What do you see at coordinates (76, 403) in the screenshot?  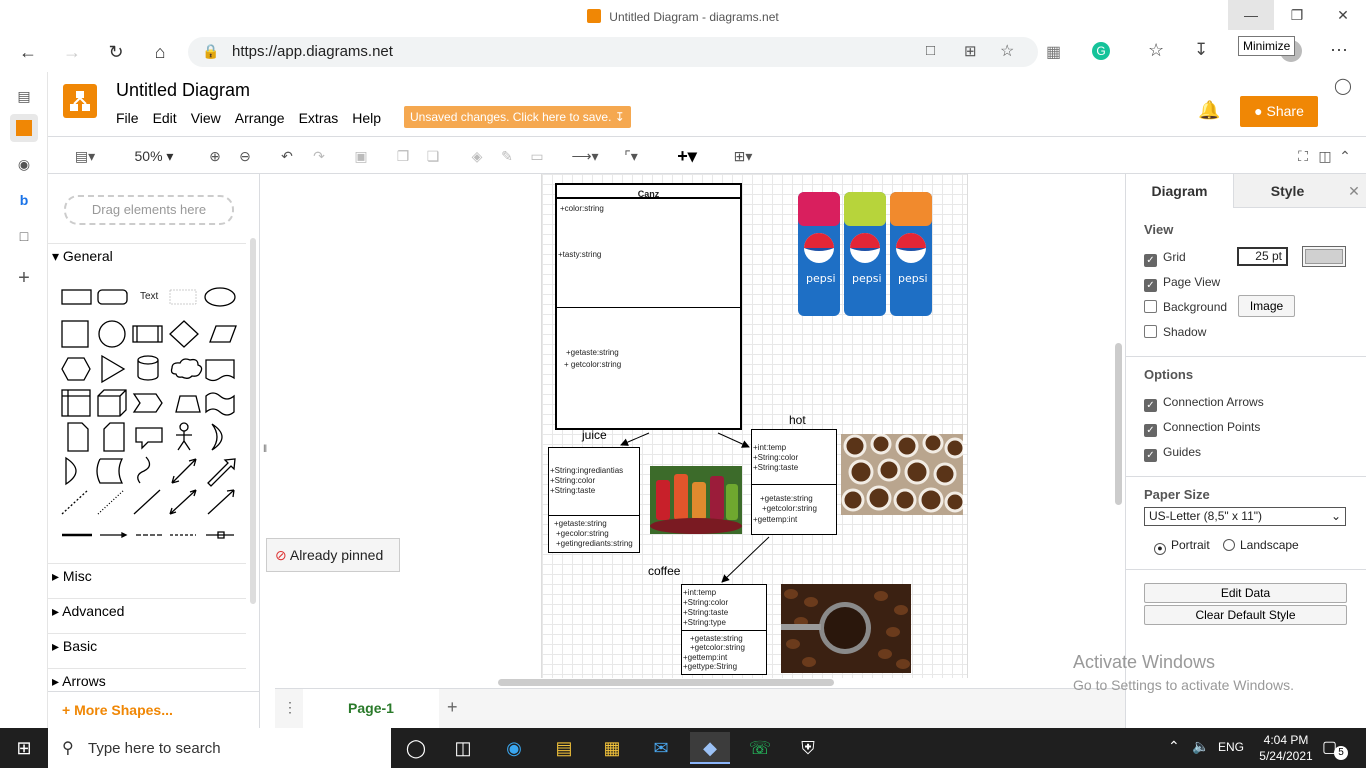 I see `internal-storage-shape-icon` at bounding box center [76, 403].